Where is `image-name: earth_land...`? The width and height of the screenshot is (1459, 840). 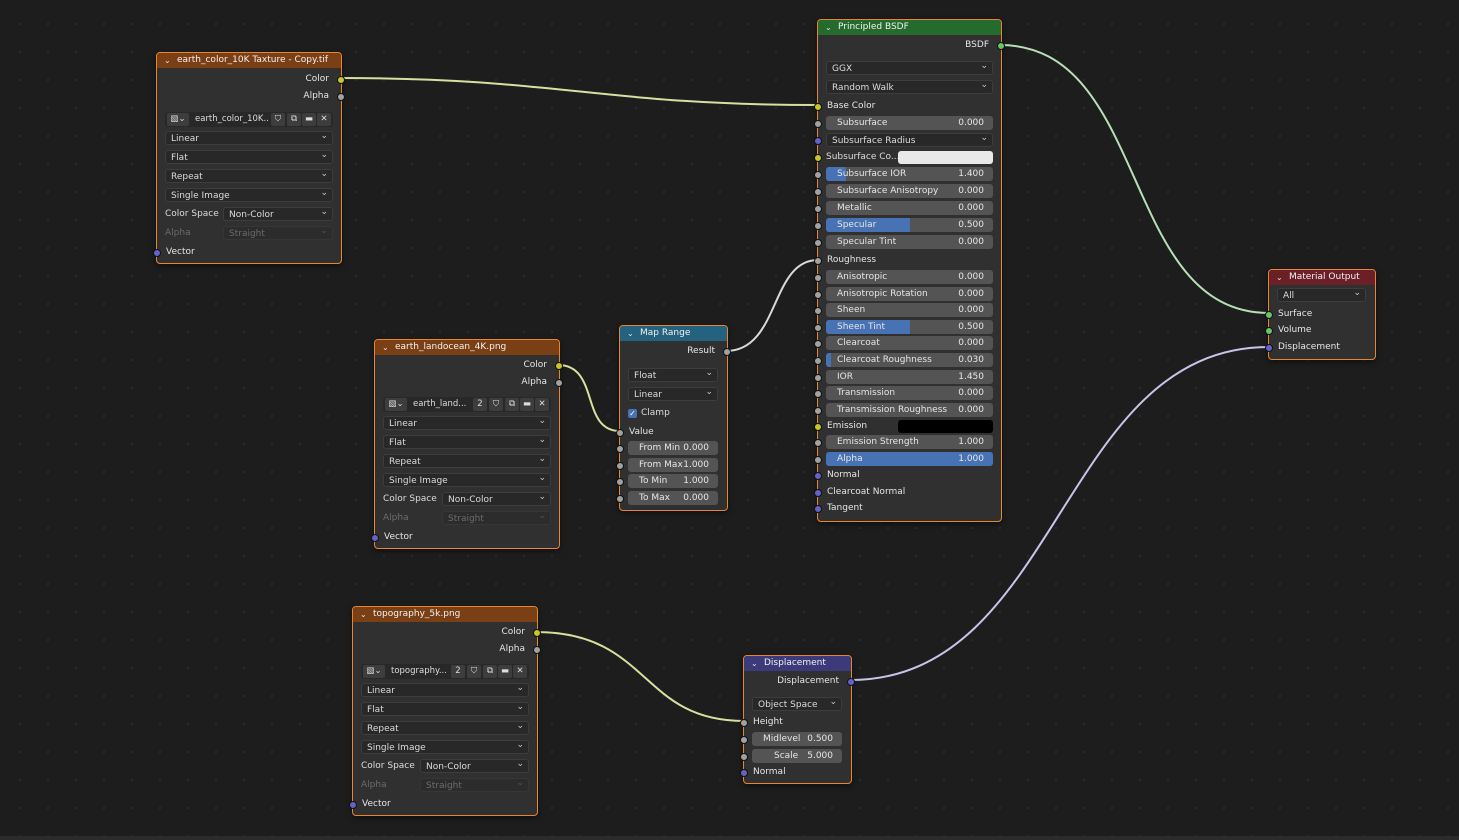
image-name: earth_land... is located at coordinates (440, 404).